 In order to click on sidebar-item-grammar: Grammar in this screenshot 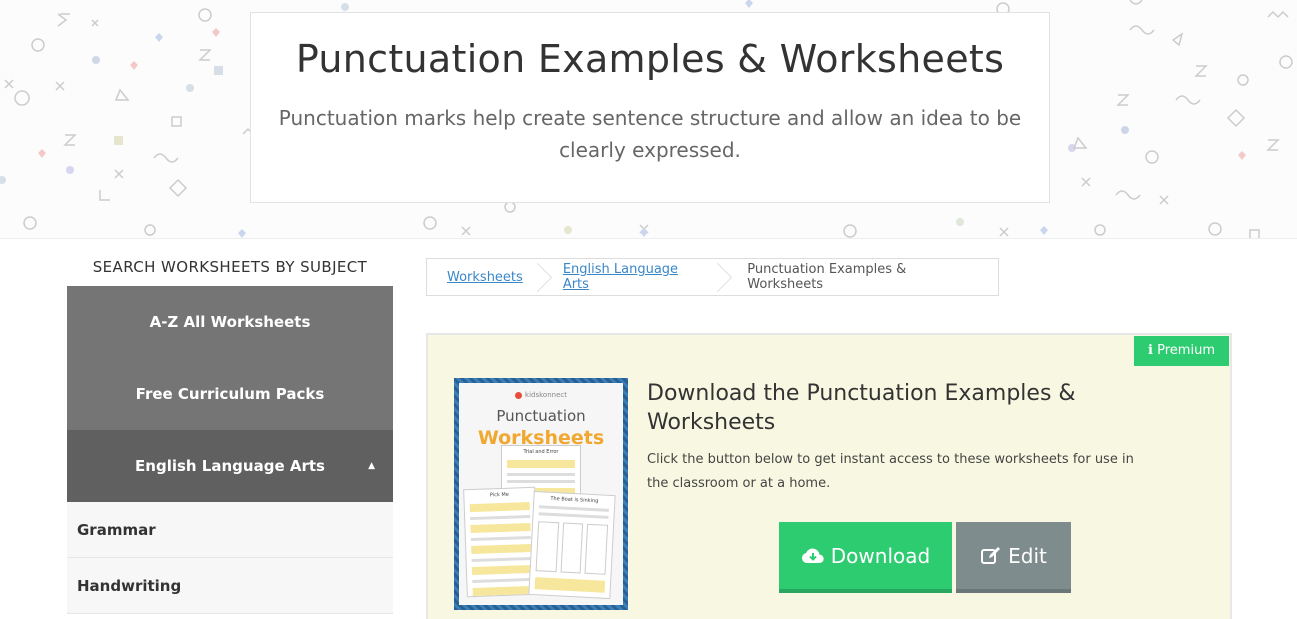, I will do `click(230, 530)`.